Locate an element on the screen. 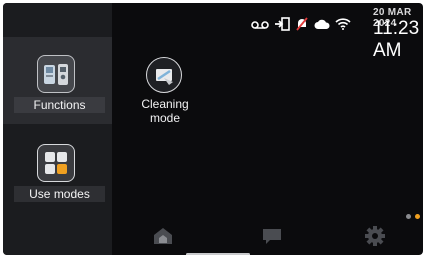 The width and height of the screenshot is (426, 258). sidebar-item-functions: Functions is located at coordinates (57, 80).